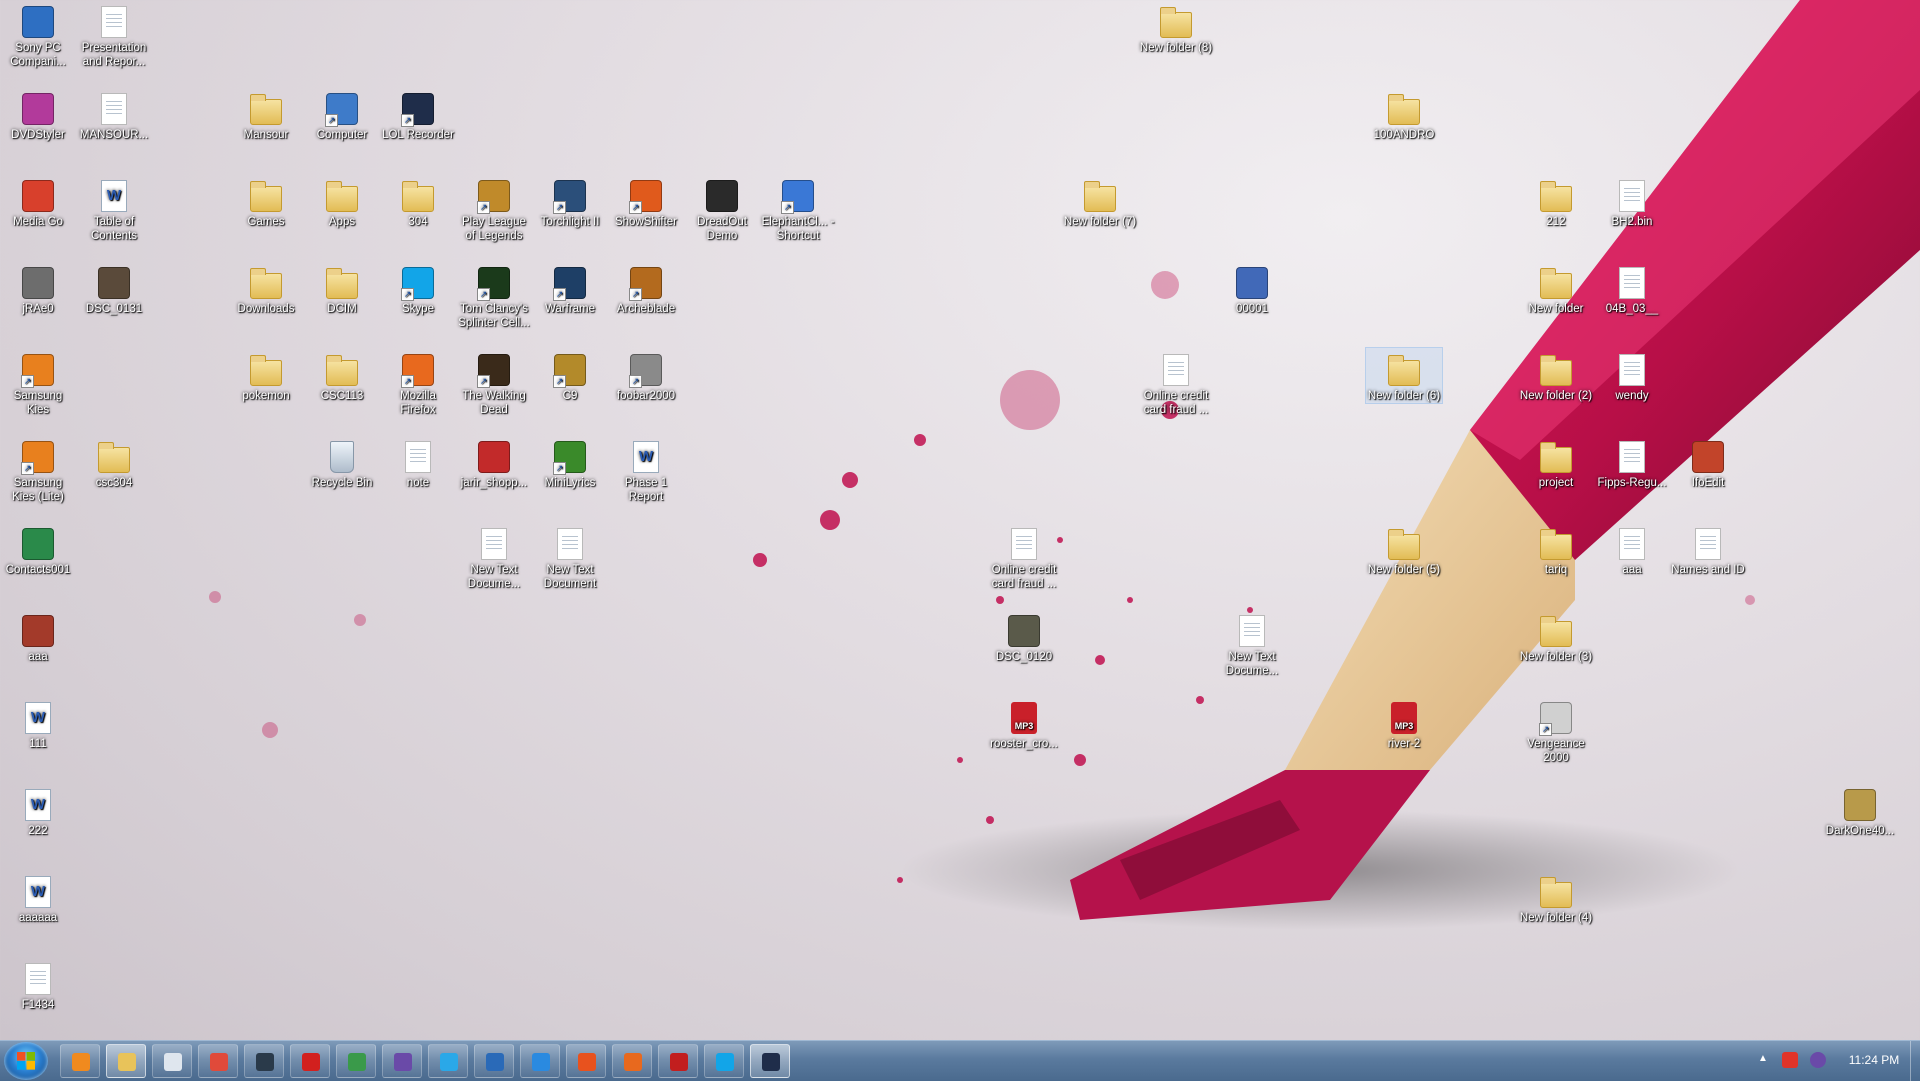 The width and height of the screenshot is (1920, 1081). Describe the element at coordinates (1556, 549) in the screenshot. I see `desktop-icon: tariq` at that location.